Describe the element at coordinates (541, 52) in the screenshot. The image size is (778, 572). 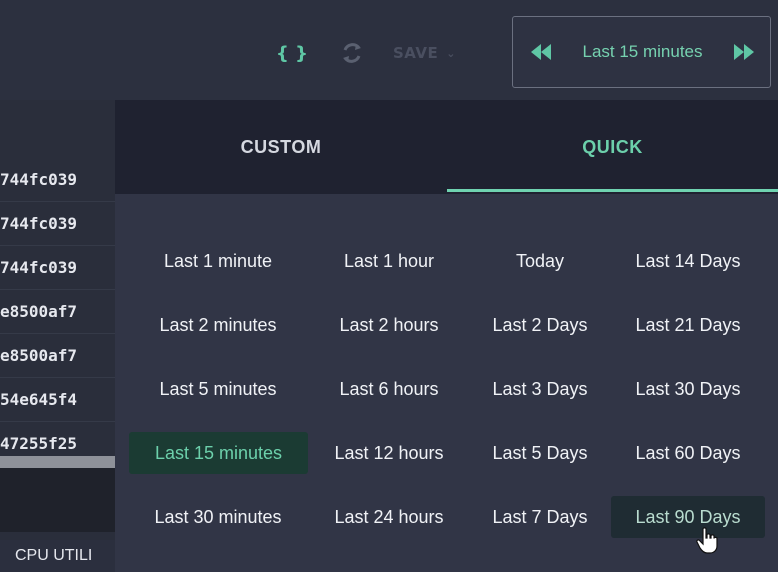
I see `double-left-arrow-icon` at that location.